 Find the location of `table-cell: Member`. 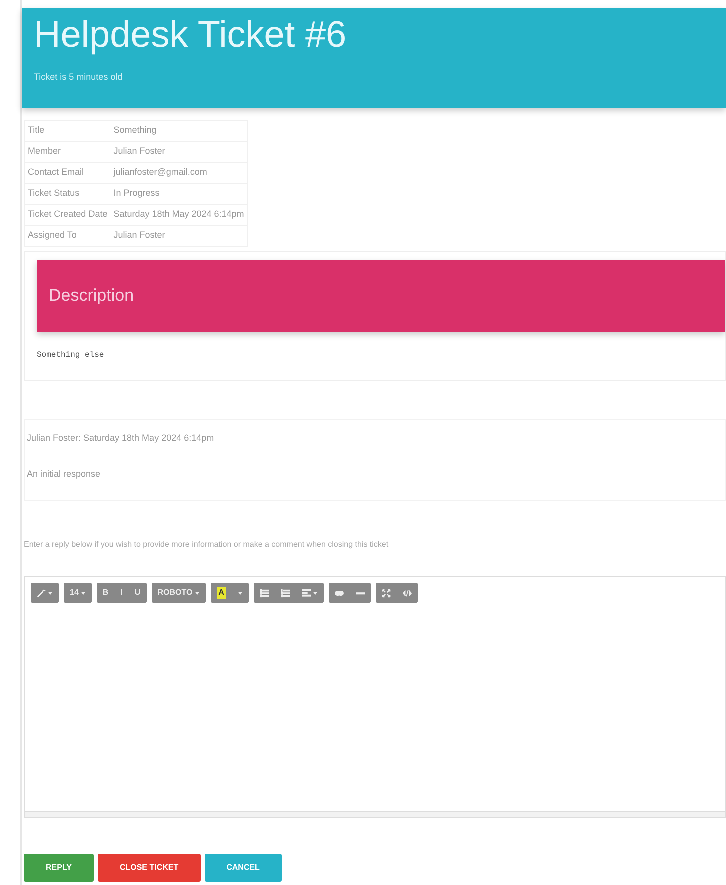

table-cell: Member is located at coordinates (67, 152).